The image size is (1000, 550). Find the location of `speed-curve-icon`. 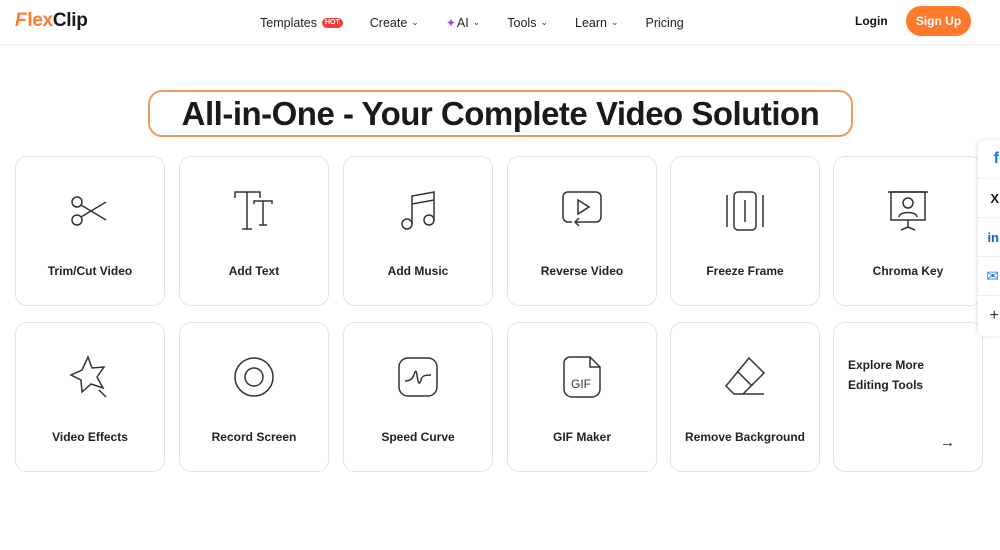

speed-curve-icon is located at coordinates (418, 377).